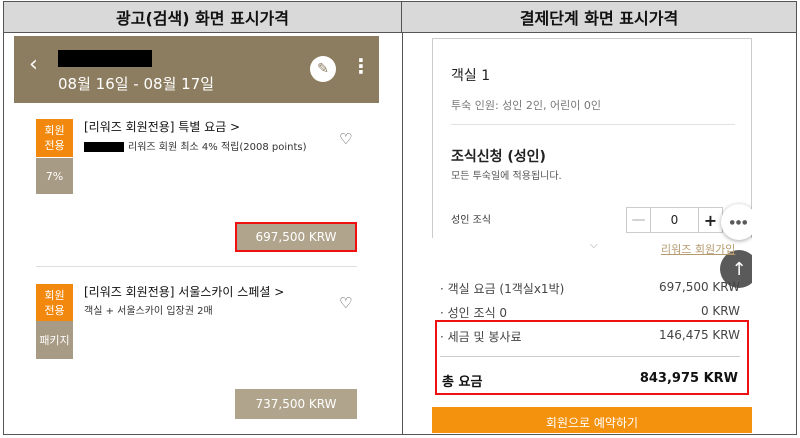 The width and height of the screenshot is (800, 438). Describe the element at coordinates (195, 145) in the screenshot. I see `listing-subtitle: 리워즈 회원 최소 4% 적립(2008 points)` at that location.